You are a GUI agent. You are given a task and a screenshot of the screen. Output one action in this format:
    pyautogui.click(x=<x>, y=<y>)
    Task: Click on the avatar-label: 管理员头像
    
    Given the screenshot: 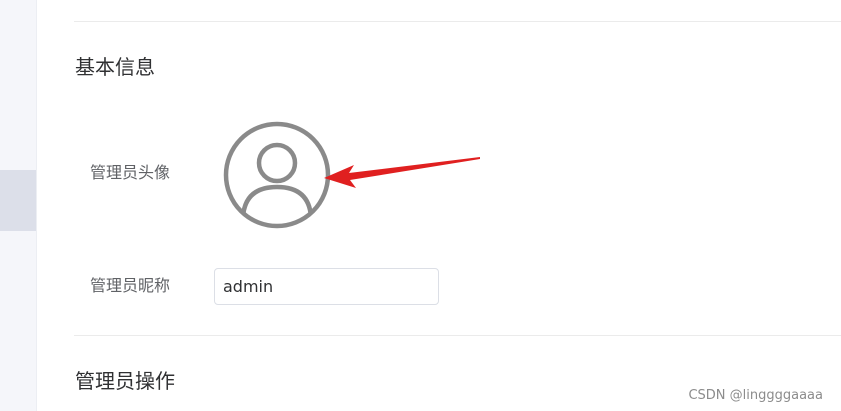 What is the action you would take?
    pyautogui.click(x=130, y=172)
    